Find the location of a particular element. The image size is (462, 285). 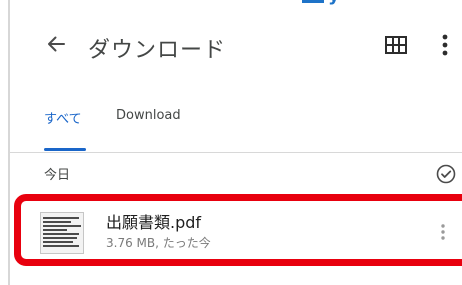

cropped-top-text: y is located at coordinates (328, 3).